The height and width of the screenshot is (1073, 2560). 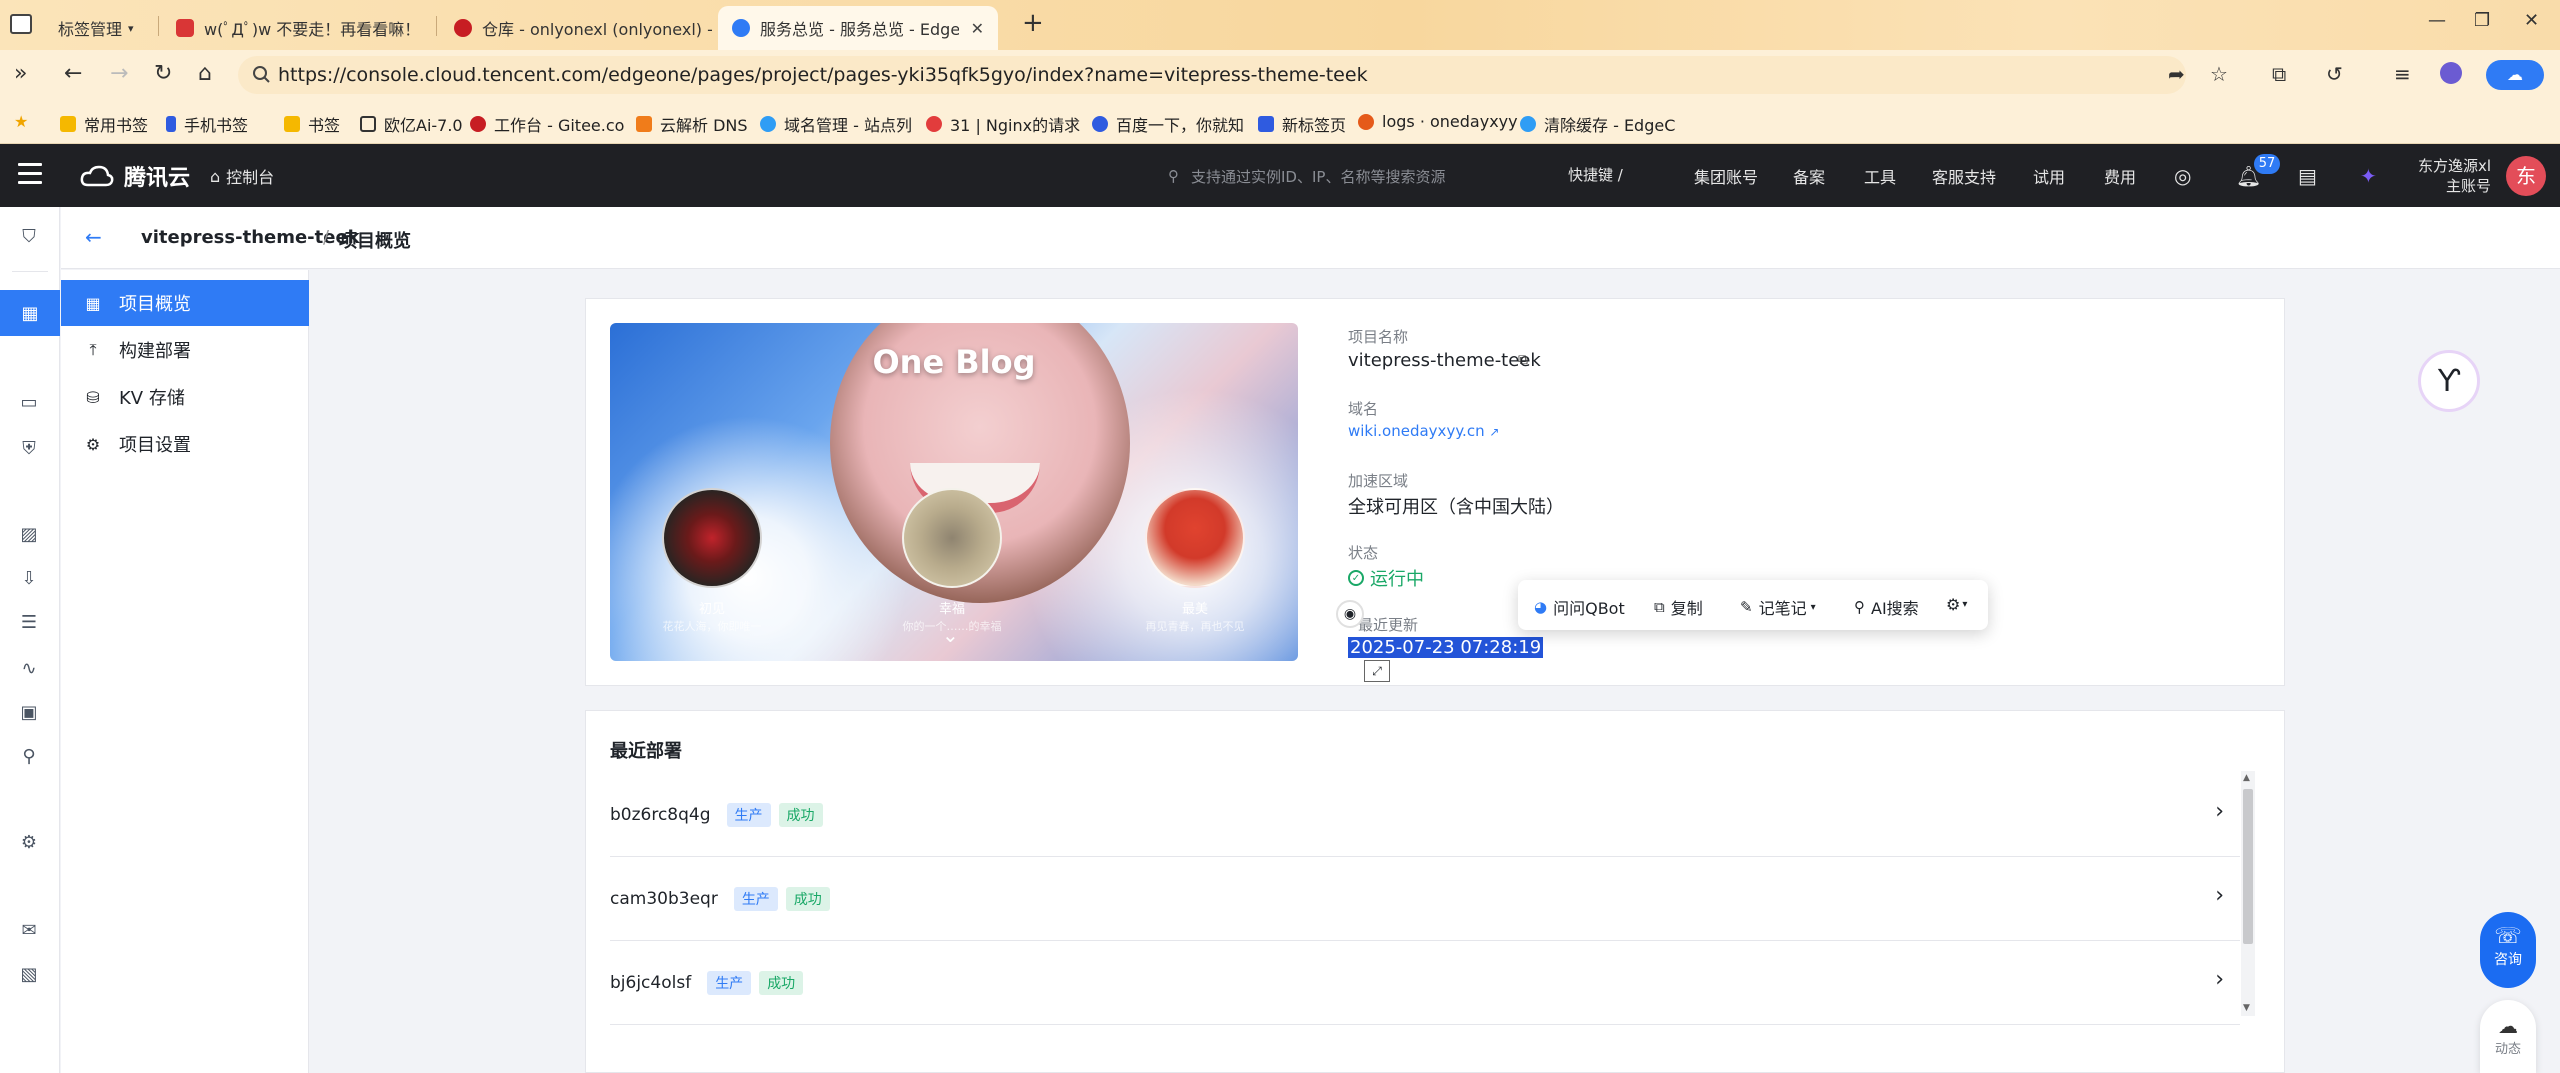 I want to click on bookmark-item: 31 | Nginx的请求, so click(x=1003, y=124).